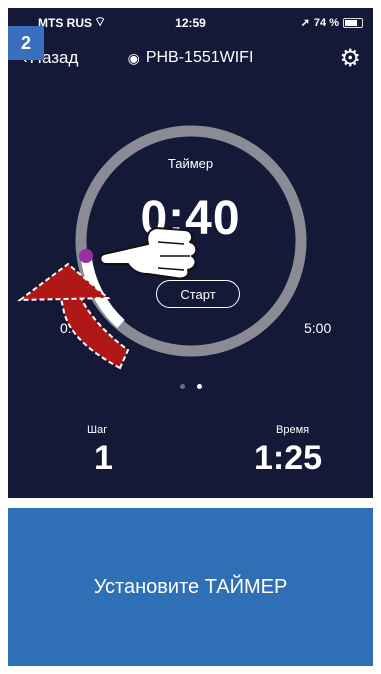 This screenshot has height=674, width=381. I want to click on battery-percent: 74 %, so click(326, 22).